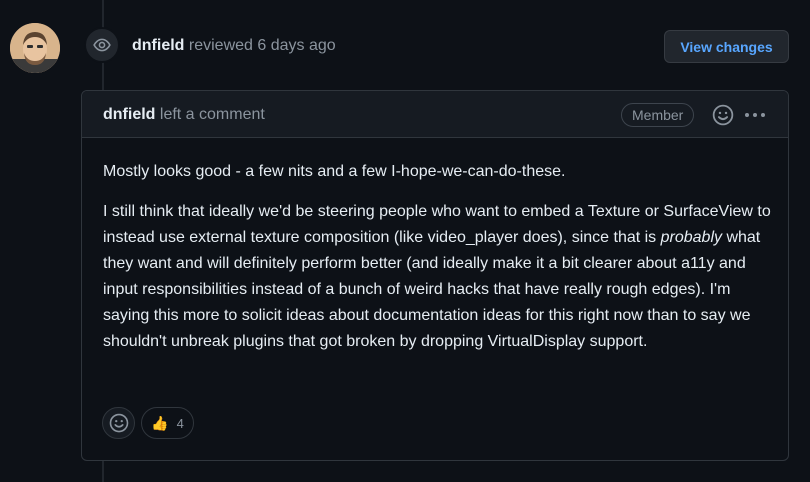 Image resolution: width=810 pixels, height=482 pixels. I want to click on eye-icon, so click(102, 45).